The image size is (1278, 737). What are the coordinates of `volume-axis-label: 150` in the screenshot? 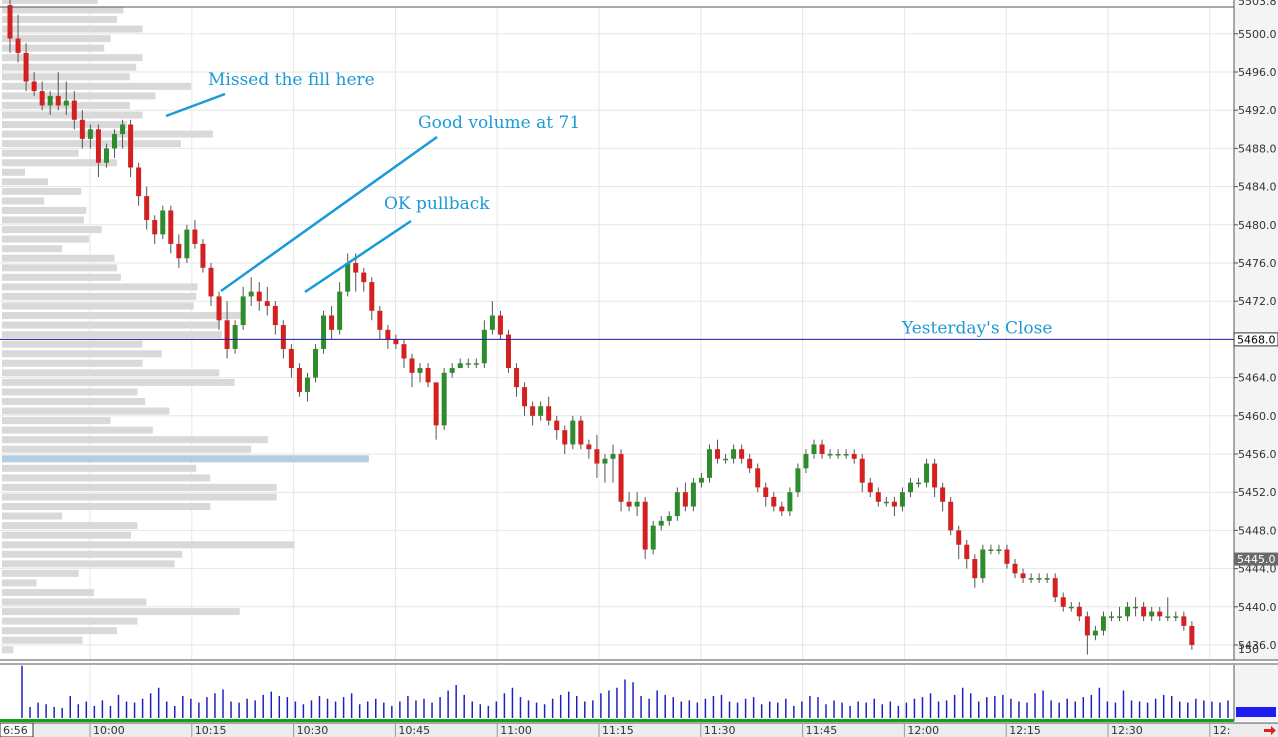 It's located at (1248, 649).